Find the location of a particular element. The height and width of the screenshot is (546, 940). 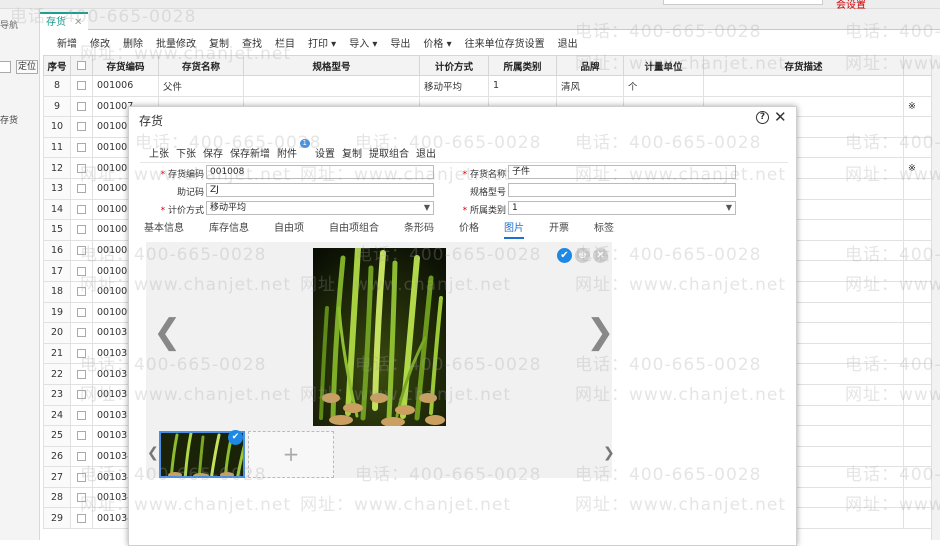

toolbar-button-1: 修改 is located at coordinates (100, 42).